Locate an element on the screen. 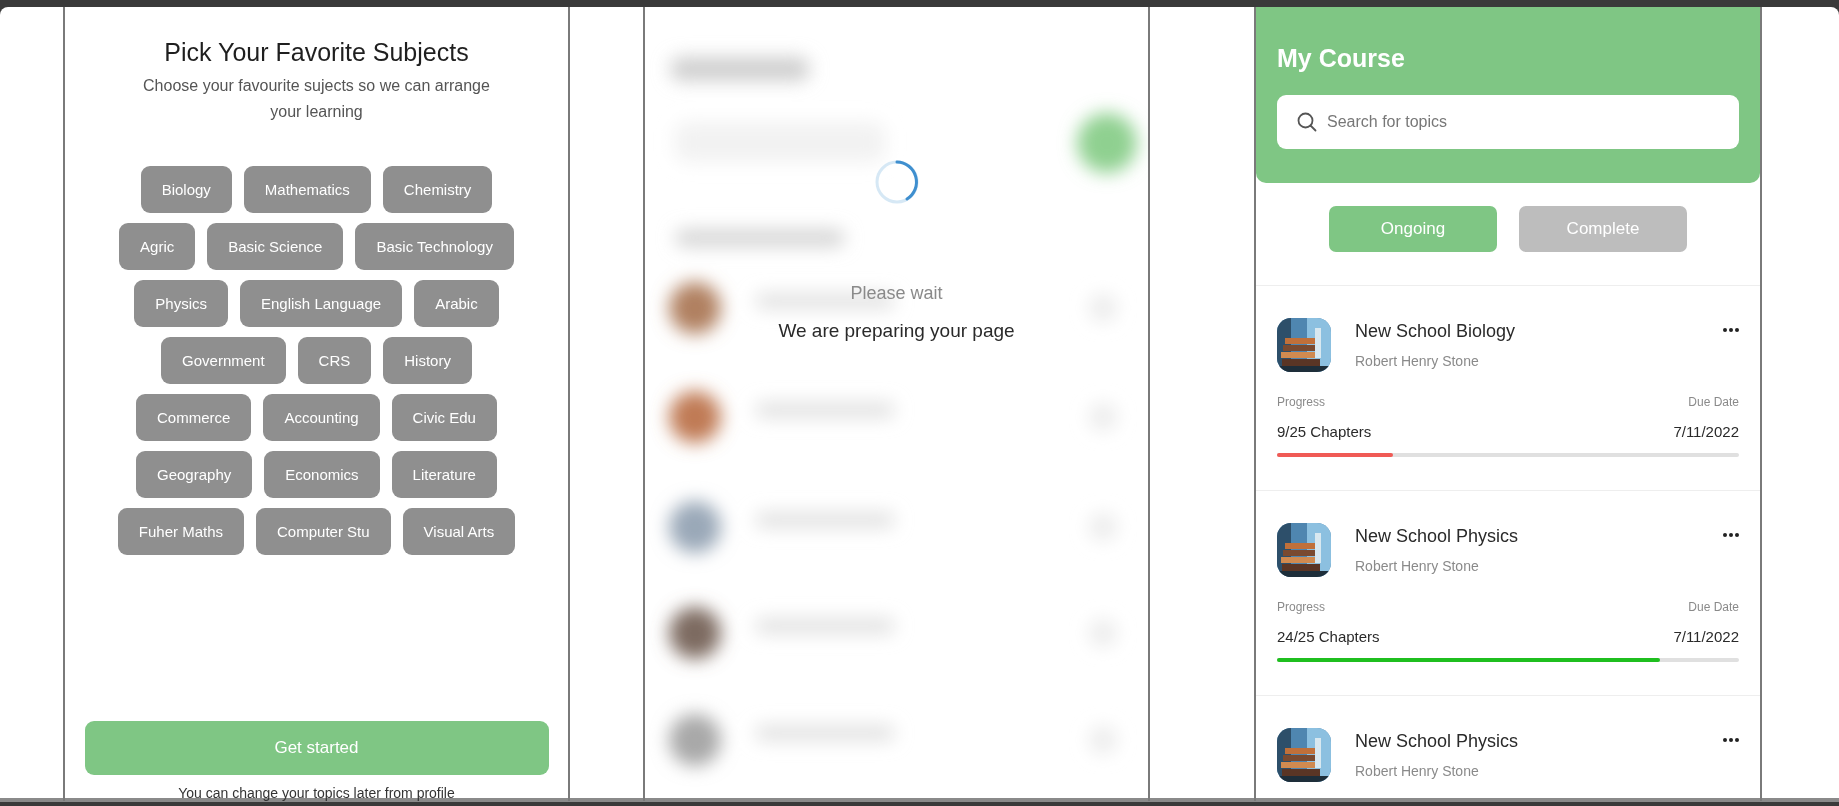  subject-chip: Chemistry is located at coordinates (437, 189).